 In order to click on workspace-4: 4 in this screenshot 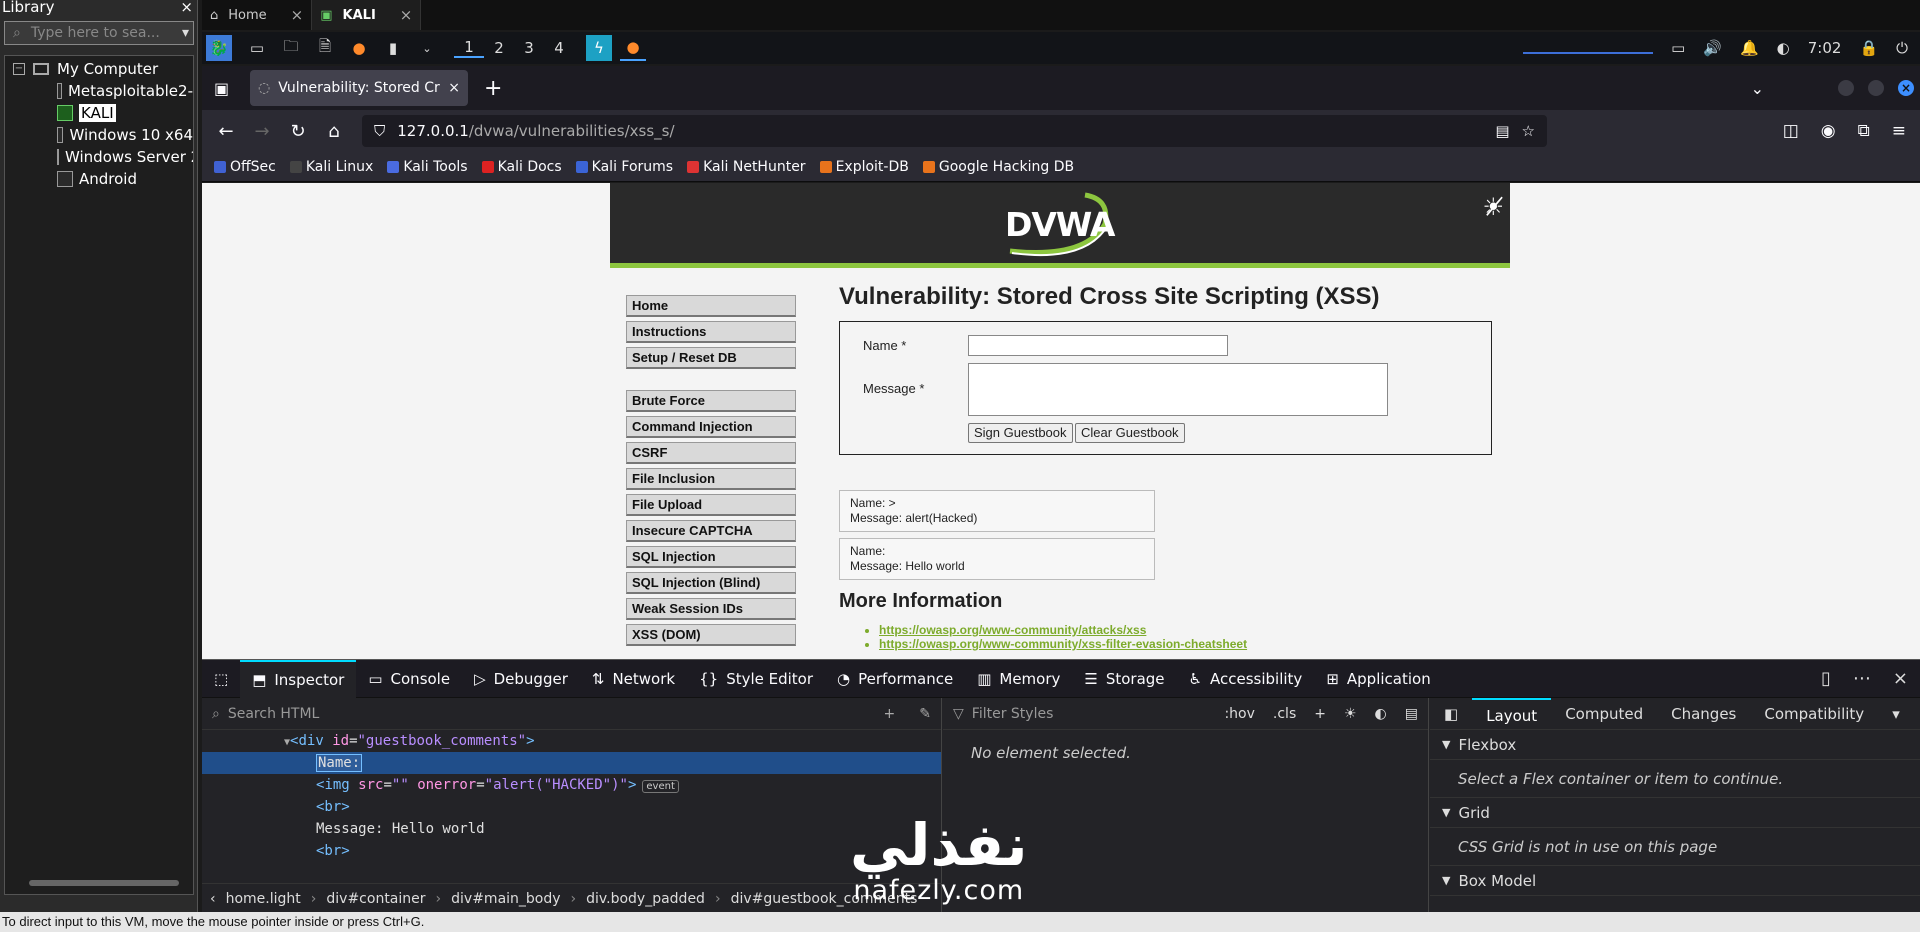, I will do `click(559, 48)`.